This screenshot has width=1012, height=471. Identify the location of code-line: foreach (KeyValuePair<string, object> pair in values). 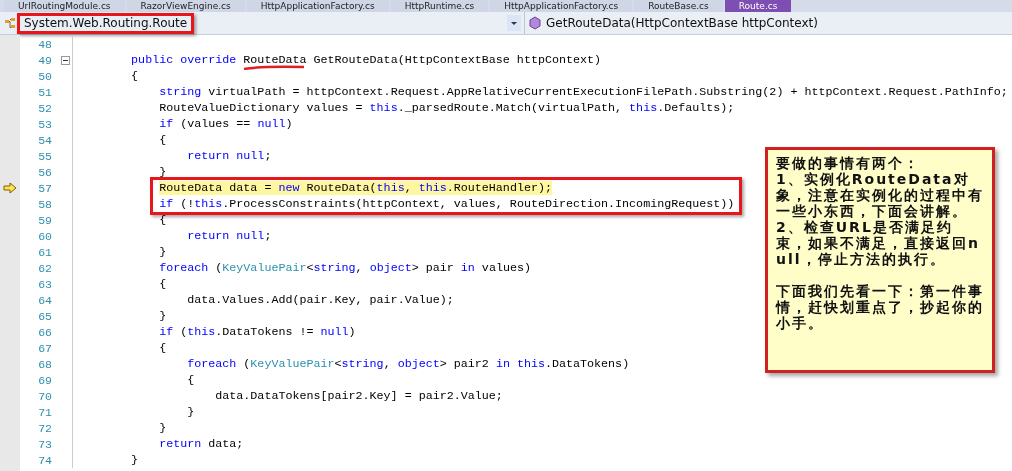
(345, 268).